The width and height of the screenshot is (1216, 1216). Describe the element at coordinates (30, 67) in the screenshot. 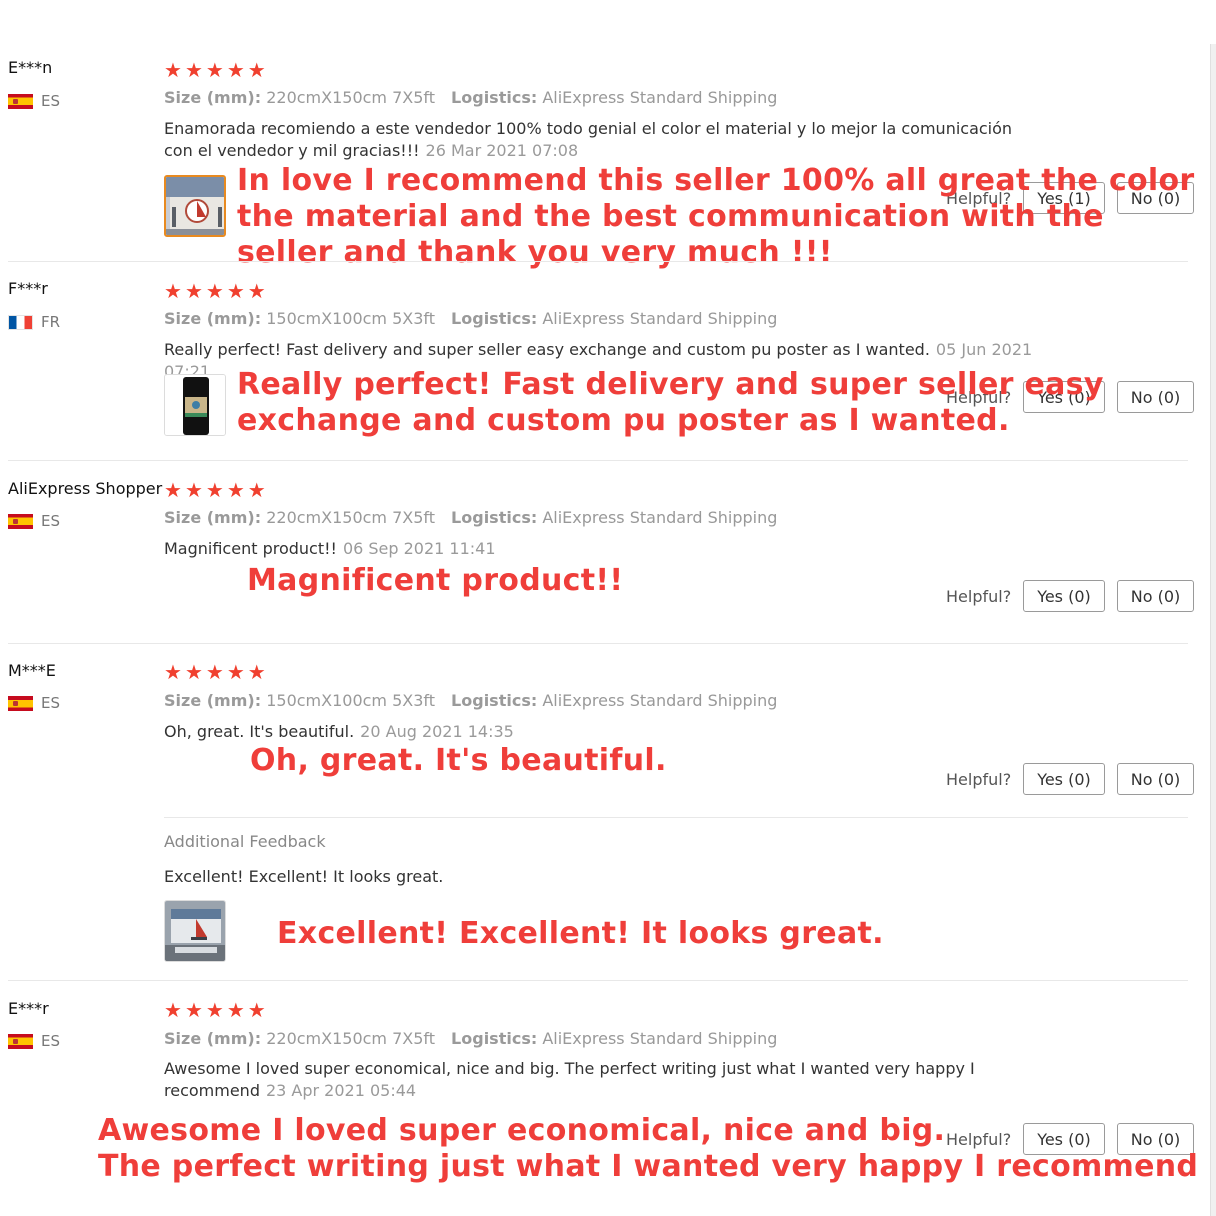

I see `reviewer-name: E***n` at that location.